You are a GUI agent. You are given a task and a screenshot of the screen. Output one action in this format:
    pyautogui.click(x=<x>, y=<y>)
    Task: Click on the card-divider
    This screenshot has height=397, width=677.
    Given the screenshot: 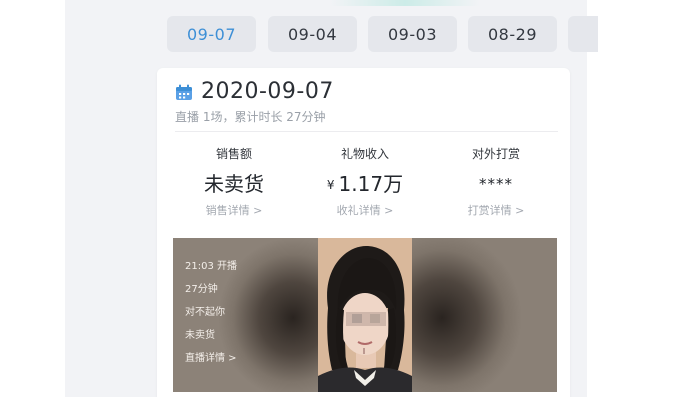 What is the action you would take?
    pyautogui.click(x=366, y=131)
    